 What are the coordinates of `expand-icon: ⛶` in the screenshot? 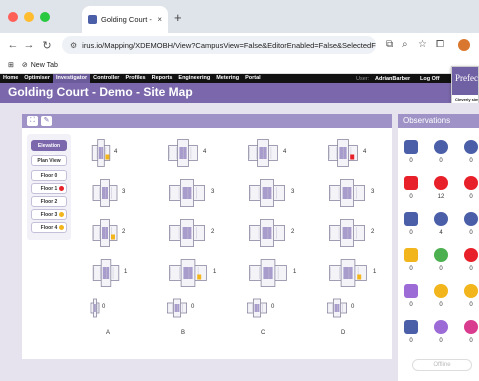 It's located at (32, 121).